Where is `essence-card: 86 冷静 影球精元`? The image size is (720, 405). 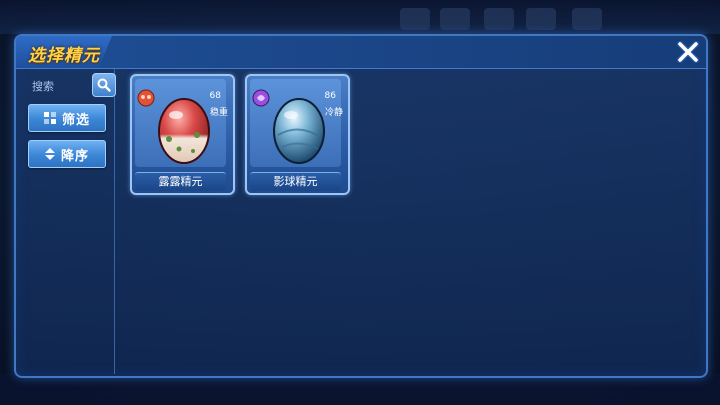 essence-card: 86 冷静 影球精元 is located at coordinates (297, 134).